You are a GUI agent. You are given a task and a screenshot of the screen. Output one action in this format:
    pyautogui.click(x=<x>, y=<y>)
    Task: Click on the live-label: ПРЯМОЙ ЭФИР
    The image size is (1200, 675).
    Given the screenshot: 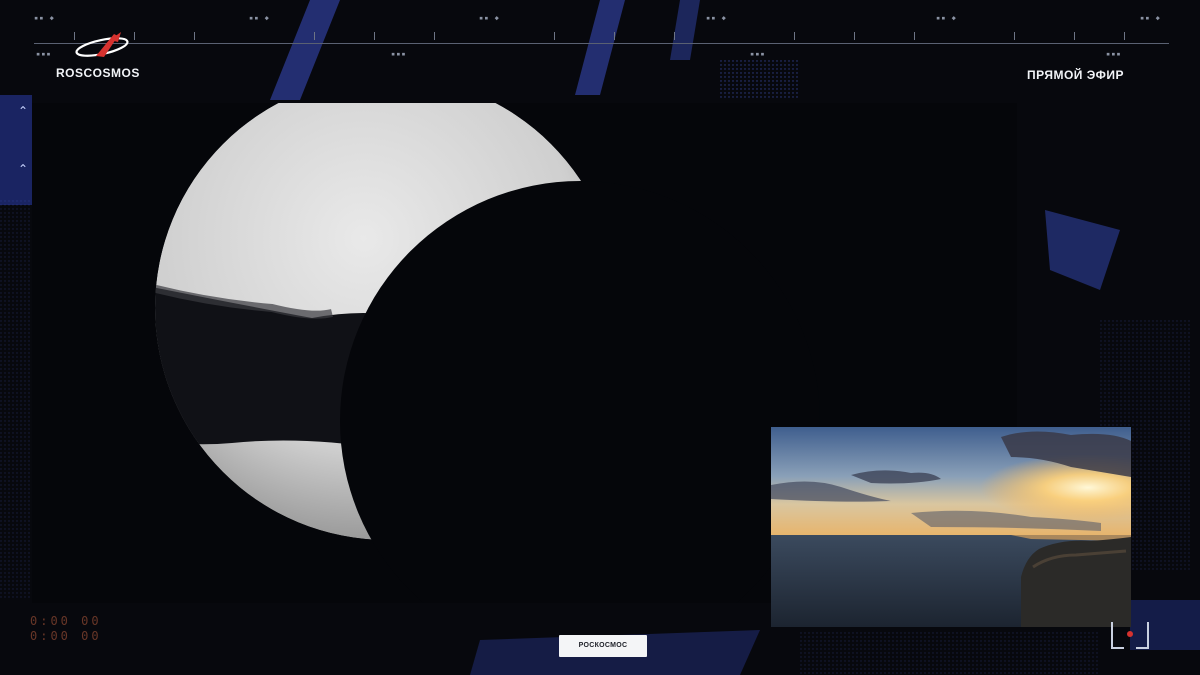 What is the action you would take?
    pyautogui.click(x=1075, y=75)
    